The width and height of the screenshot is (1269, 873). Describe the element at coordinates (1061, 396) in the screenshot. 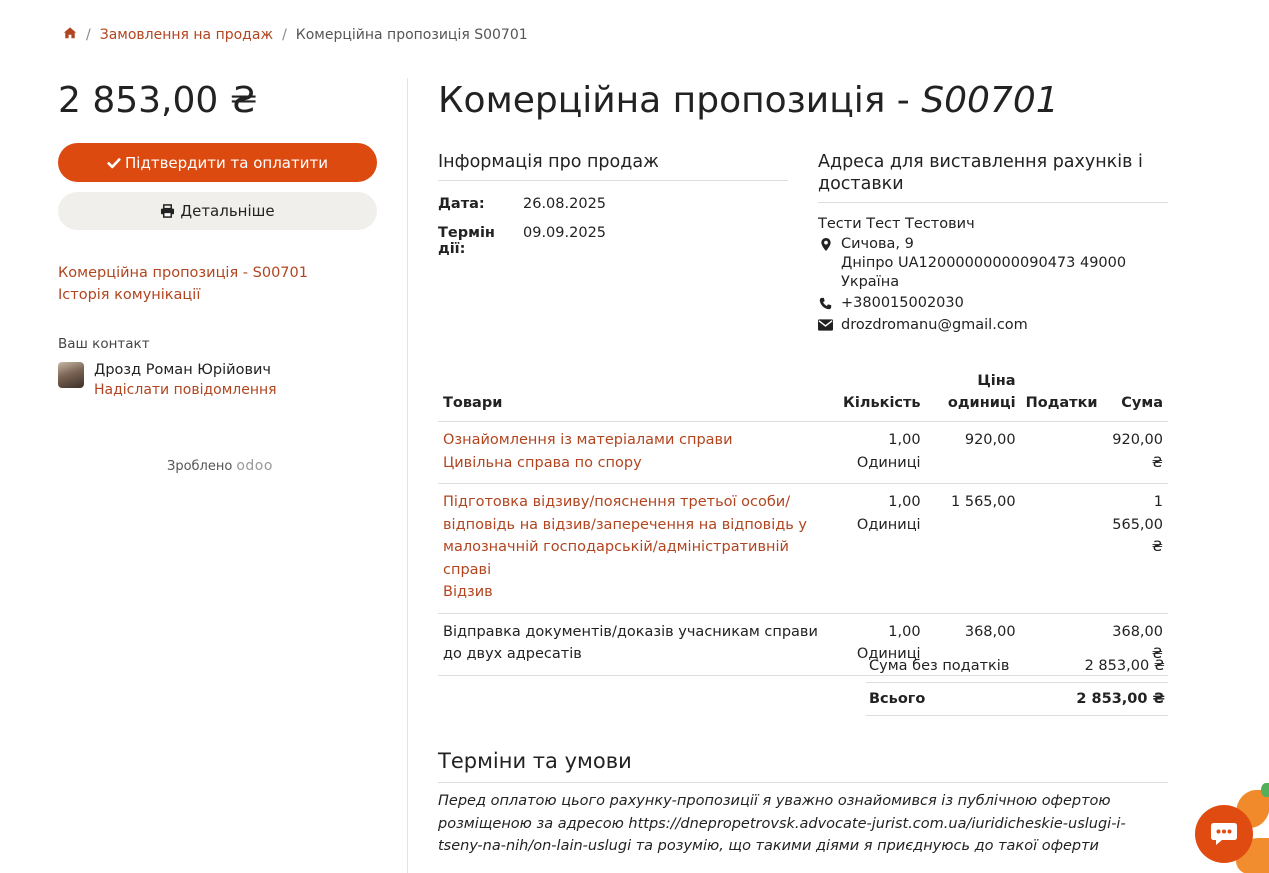

I see `col-taxes: Податки` at that location.